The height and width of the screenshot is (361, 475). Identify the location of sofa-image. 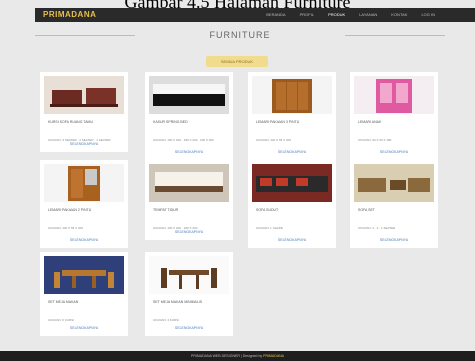
(84, 95).